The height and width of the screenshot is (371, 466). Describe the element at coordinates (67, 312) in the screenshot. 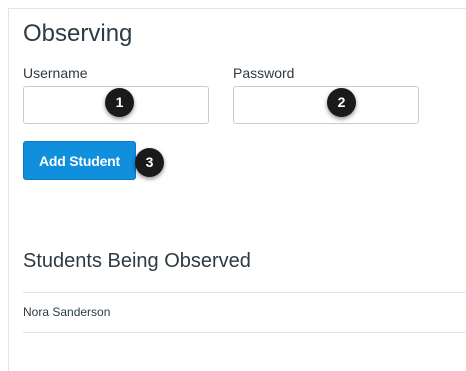

I see `student-name: Nora Sanderson` at that location.